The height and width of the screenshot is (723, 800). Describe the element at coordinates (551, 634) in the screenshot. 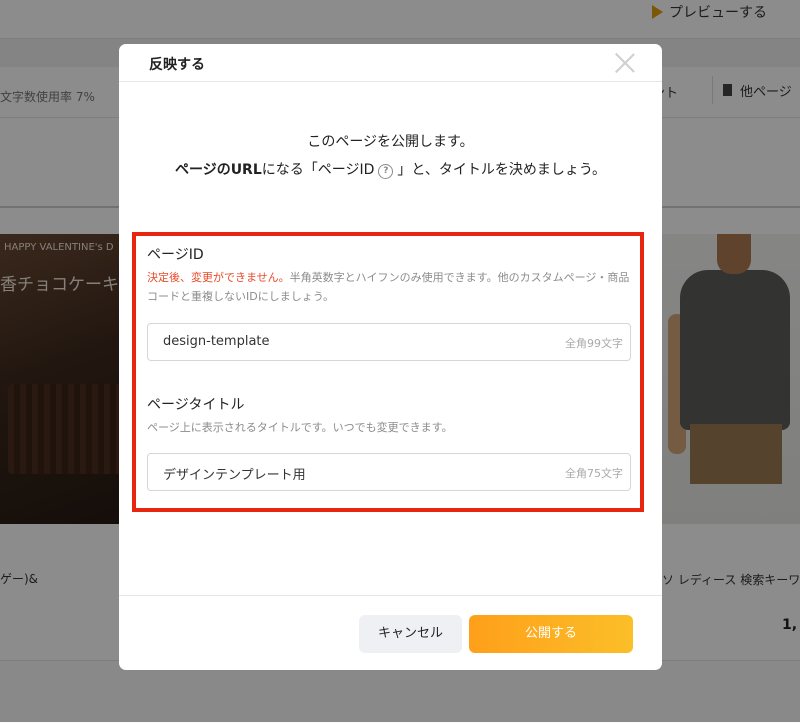

I see `publish-button: 公開する` at that location.